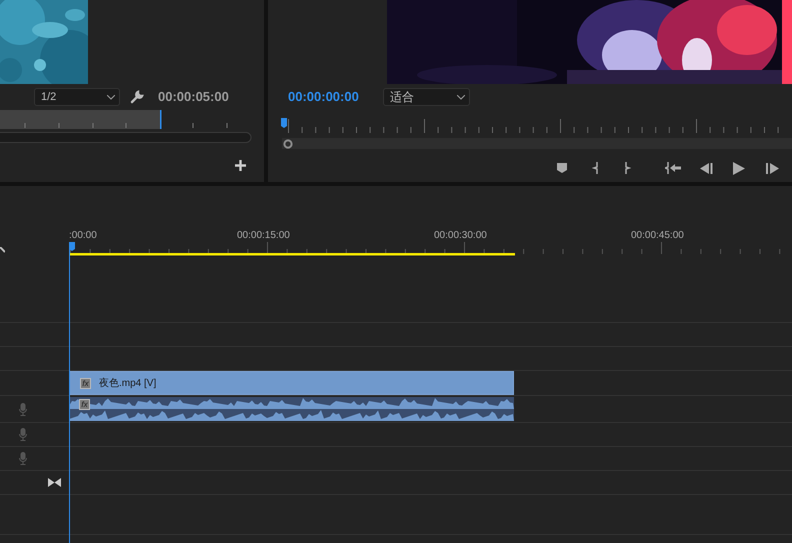 The width and height of the screenshot is (792, 543). I want to click on zoom-dropdown: 适合, so click(426, 97).